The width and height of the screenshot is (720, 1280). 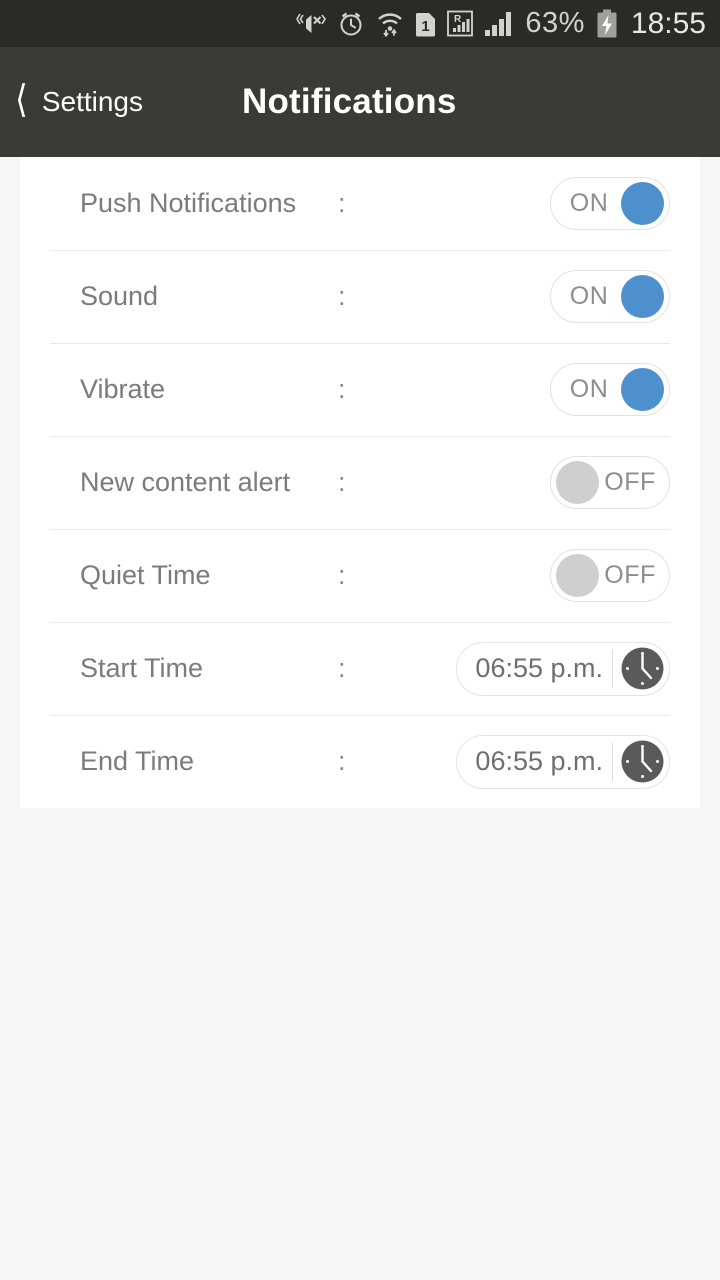 I want to click on back-label: Settings, so click(x=92, y=101).